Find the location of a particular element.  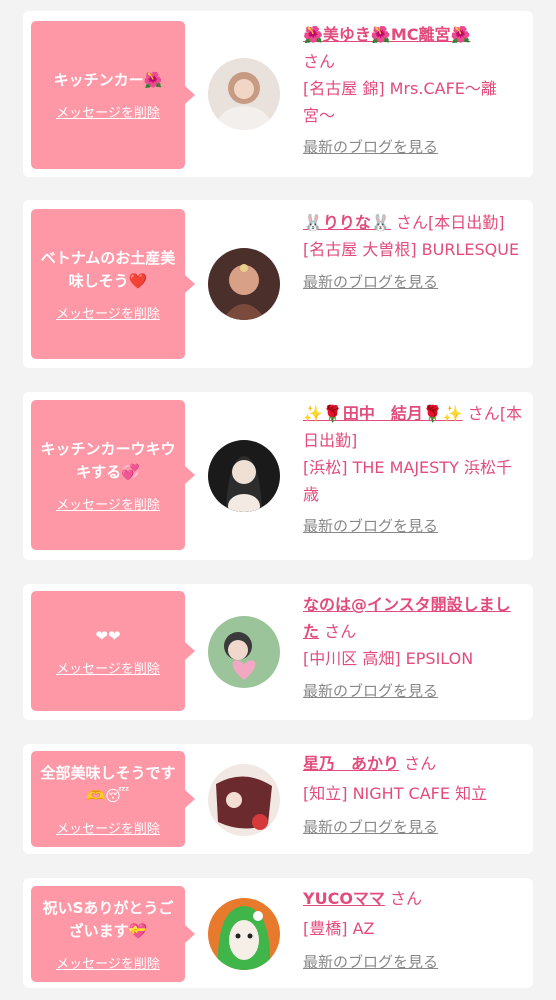

message-text: ベトナムのお土産美味しそう❤️ is located at coordinates (108, 269).